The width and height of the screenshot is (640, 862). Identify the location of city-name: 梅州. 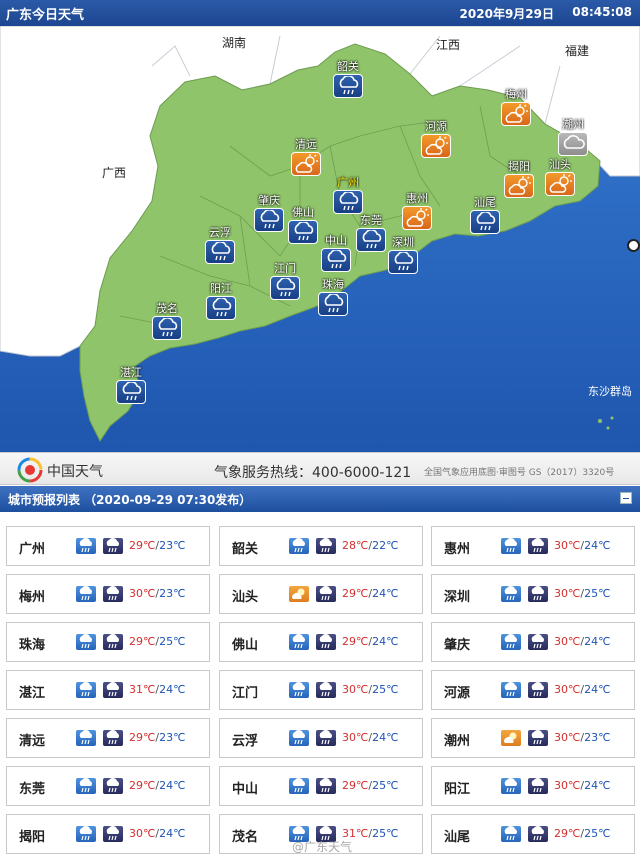
(32, 597).